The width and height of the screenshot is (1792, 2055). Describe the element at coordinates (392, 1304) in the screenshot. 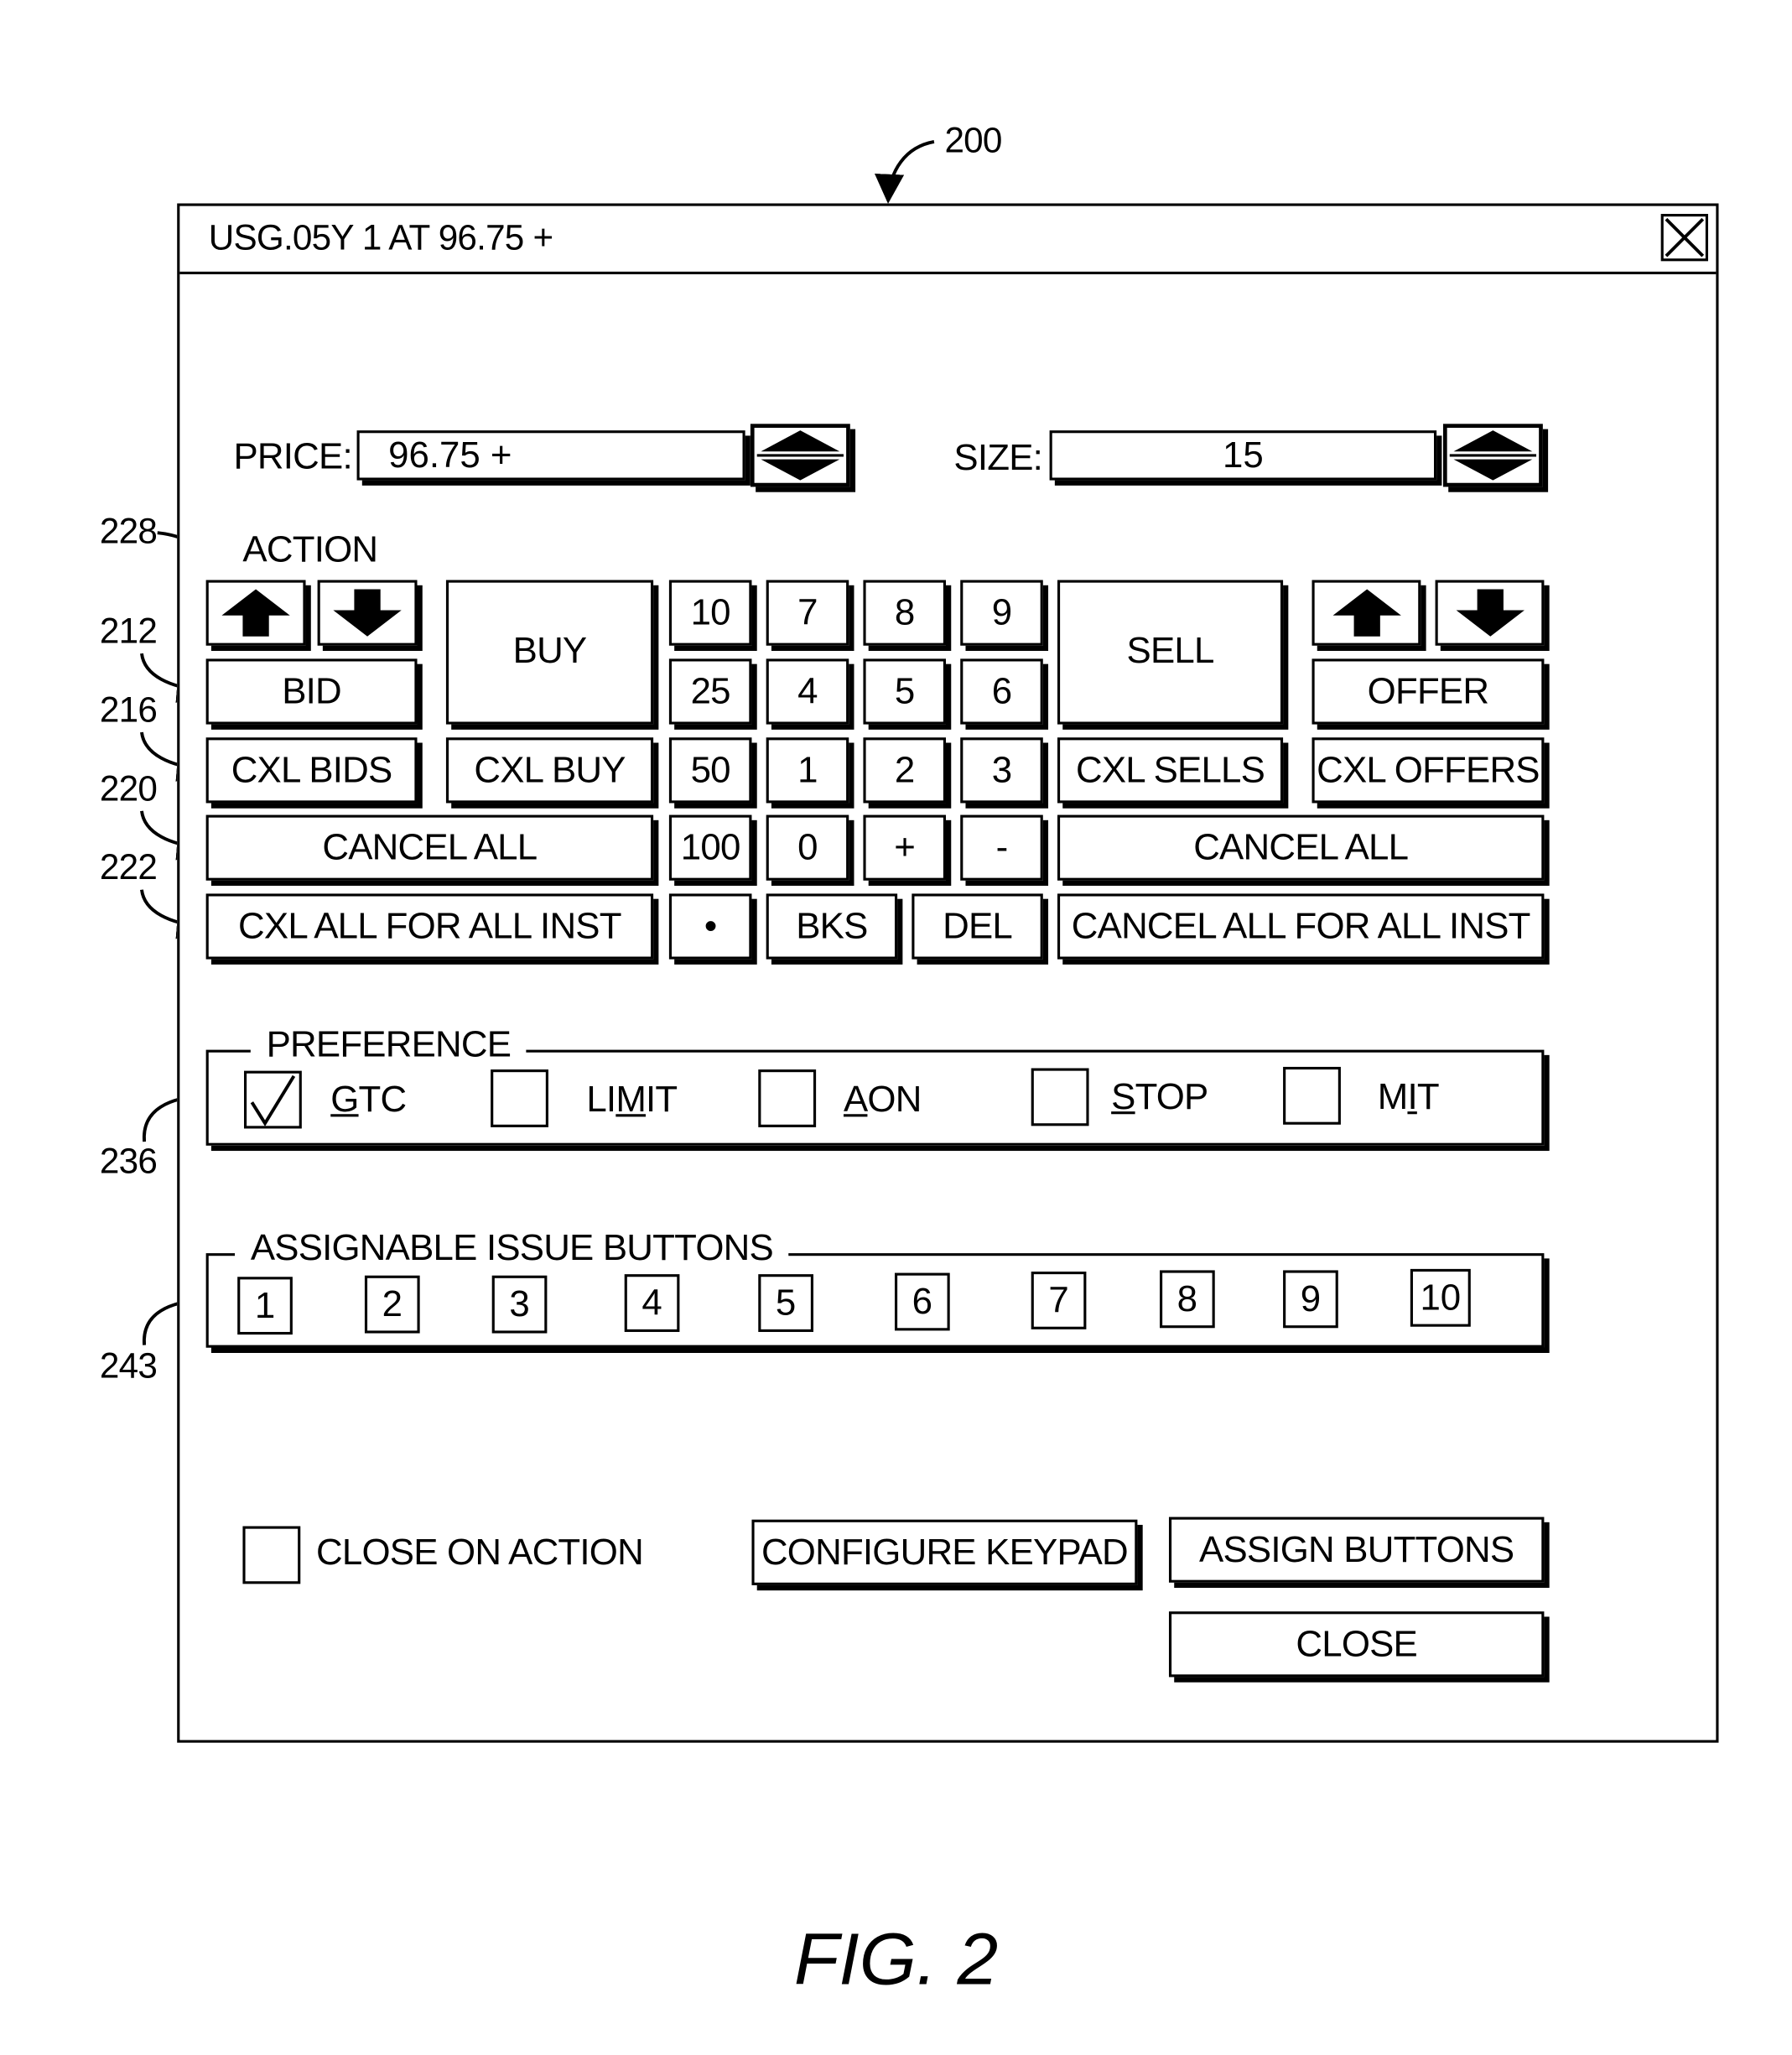

I see `issue-button-2: 2` at that location.